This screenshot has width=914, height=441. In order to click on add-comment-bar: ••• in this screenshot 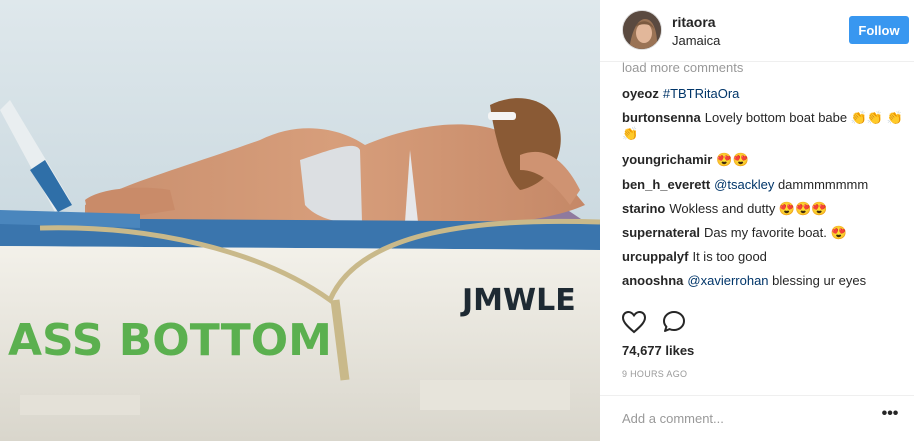, I will do `click(757, 418)`.